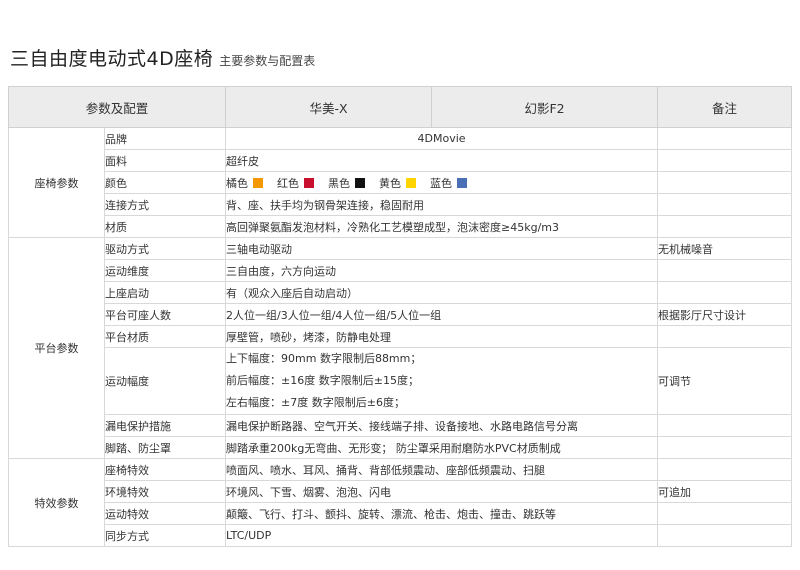 This screenshot has height=570, width=800. Describe the element at coordinates (442, 491) in the screenshot. I see `item-value: 环境风、下雪、烟雾、泡泡、闪电` at that location.